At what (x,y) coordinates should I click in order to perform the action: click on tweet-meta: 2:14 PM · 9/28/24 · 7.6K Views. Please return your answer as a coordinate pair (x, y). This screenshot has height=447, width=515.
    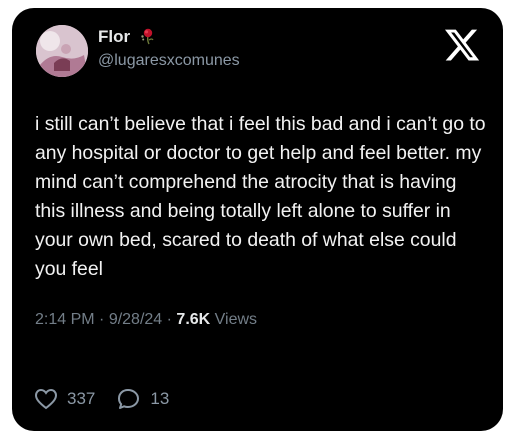
    Looking at the image, I should click on (146, 320).